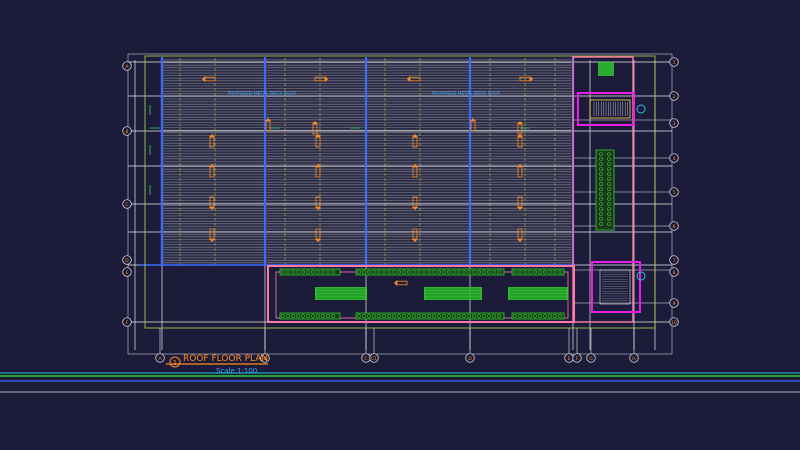 This screenshot has height=450, width=800. I want to click on grid-bubble-bottom: F, so click(577, 358).